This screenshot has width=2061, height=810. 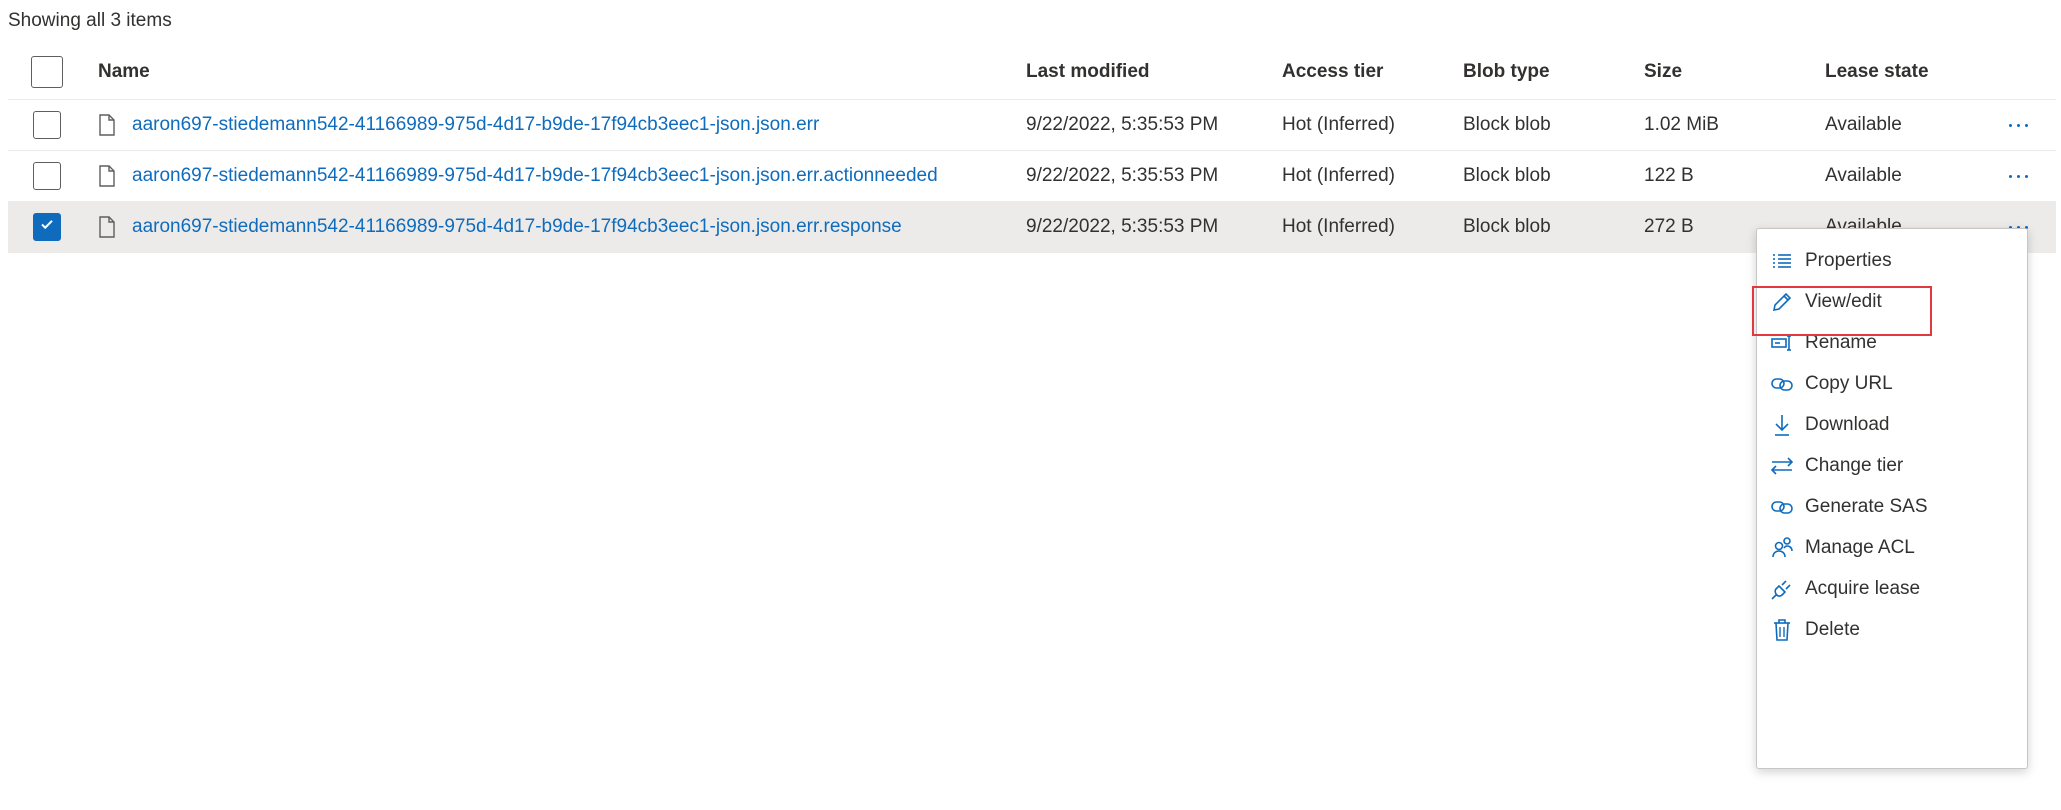 What do you see at coordinates (1832, 629) in the screenshot?
I see `menu-item-label: Delete` at bounding box center [1832, 629].